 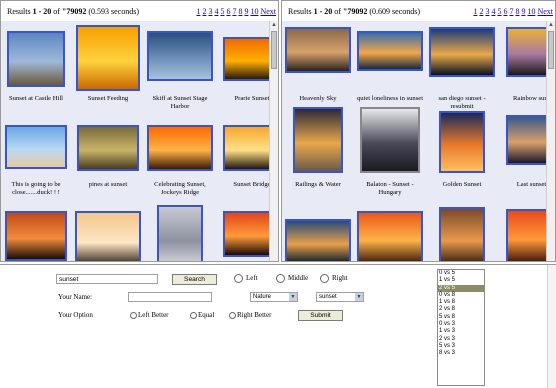 I want to click on image-result-tile: Sunset by Lake Dubious, so click(x=462, y=234).